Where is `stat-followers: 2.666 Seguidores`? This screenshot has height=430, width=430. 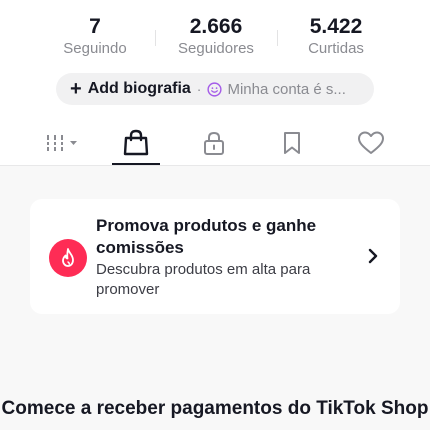
stat-followers: 2.666 Seguidores is located at coordinates (216, 36).